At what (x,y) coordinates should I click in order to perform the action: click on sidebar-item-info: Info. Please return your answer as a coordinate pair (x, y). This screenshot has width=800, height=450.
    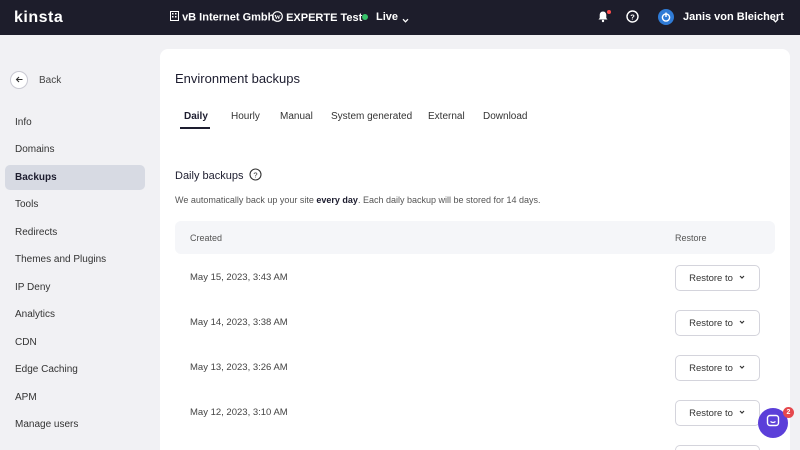
    Looking at the image, I should click on (75, 122).